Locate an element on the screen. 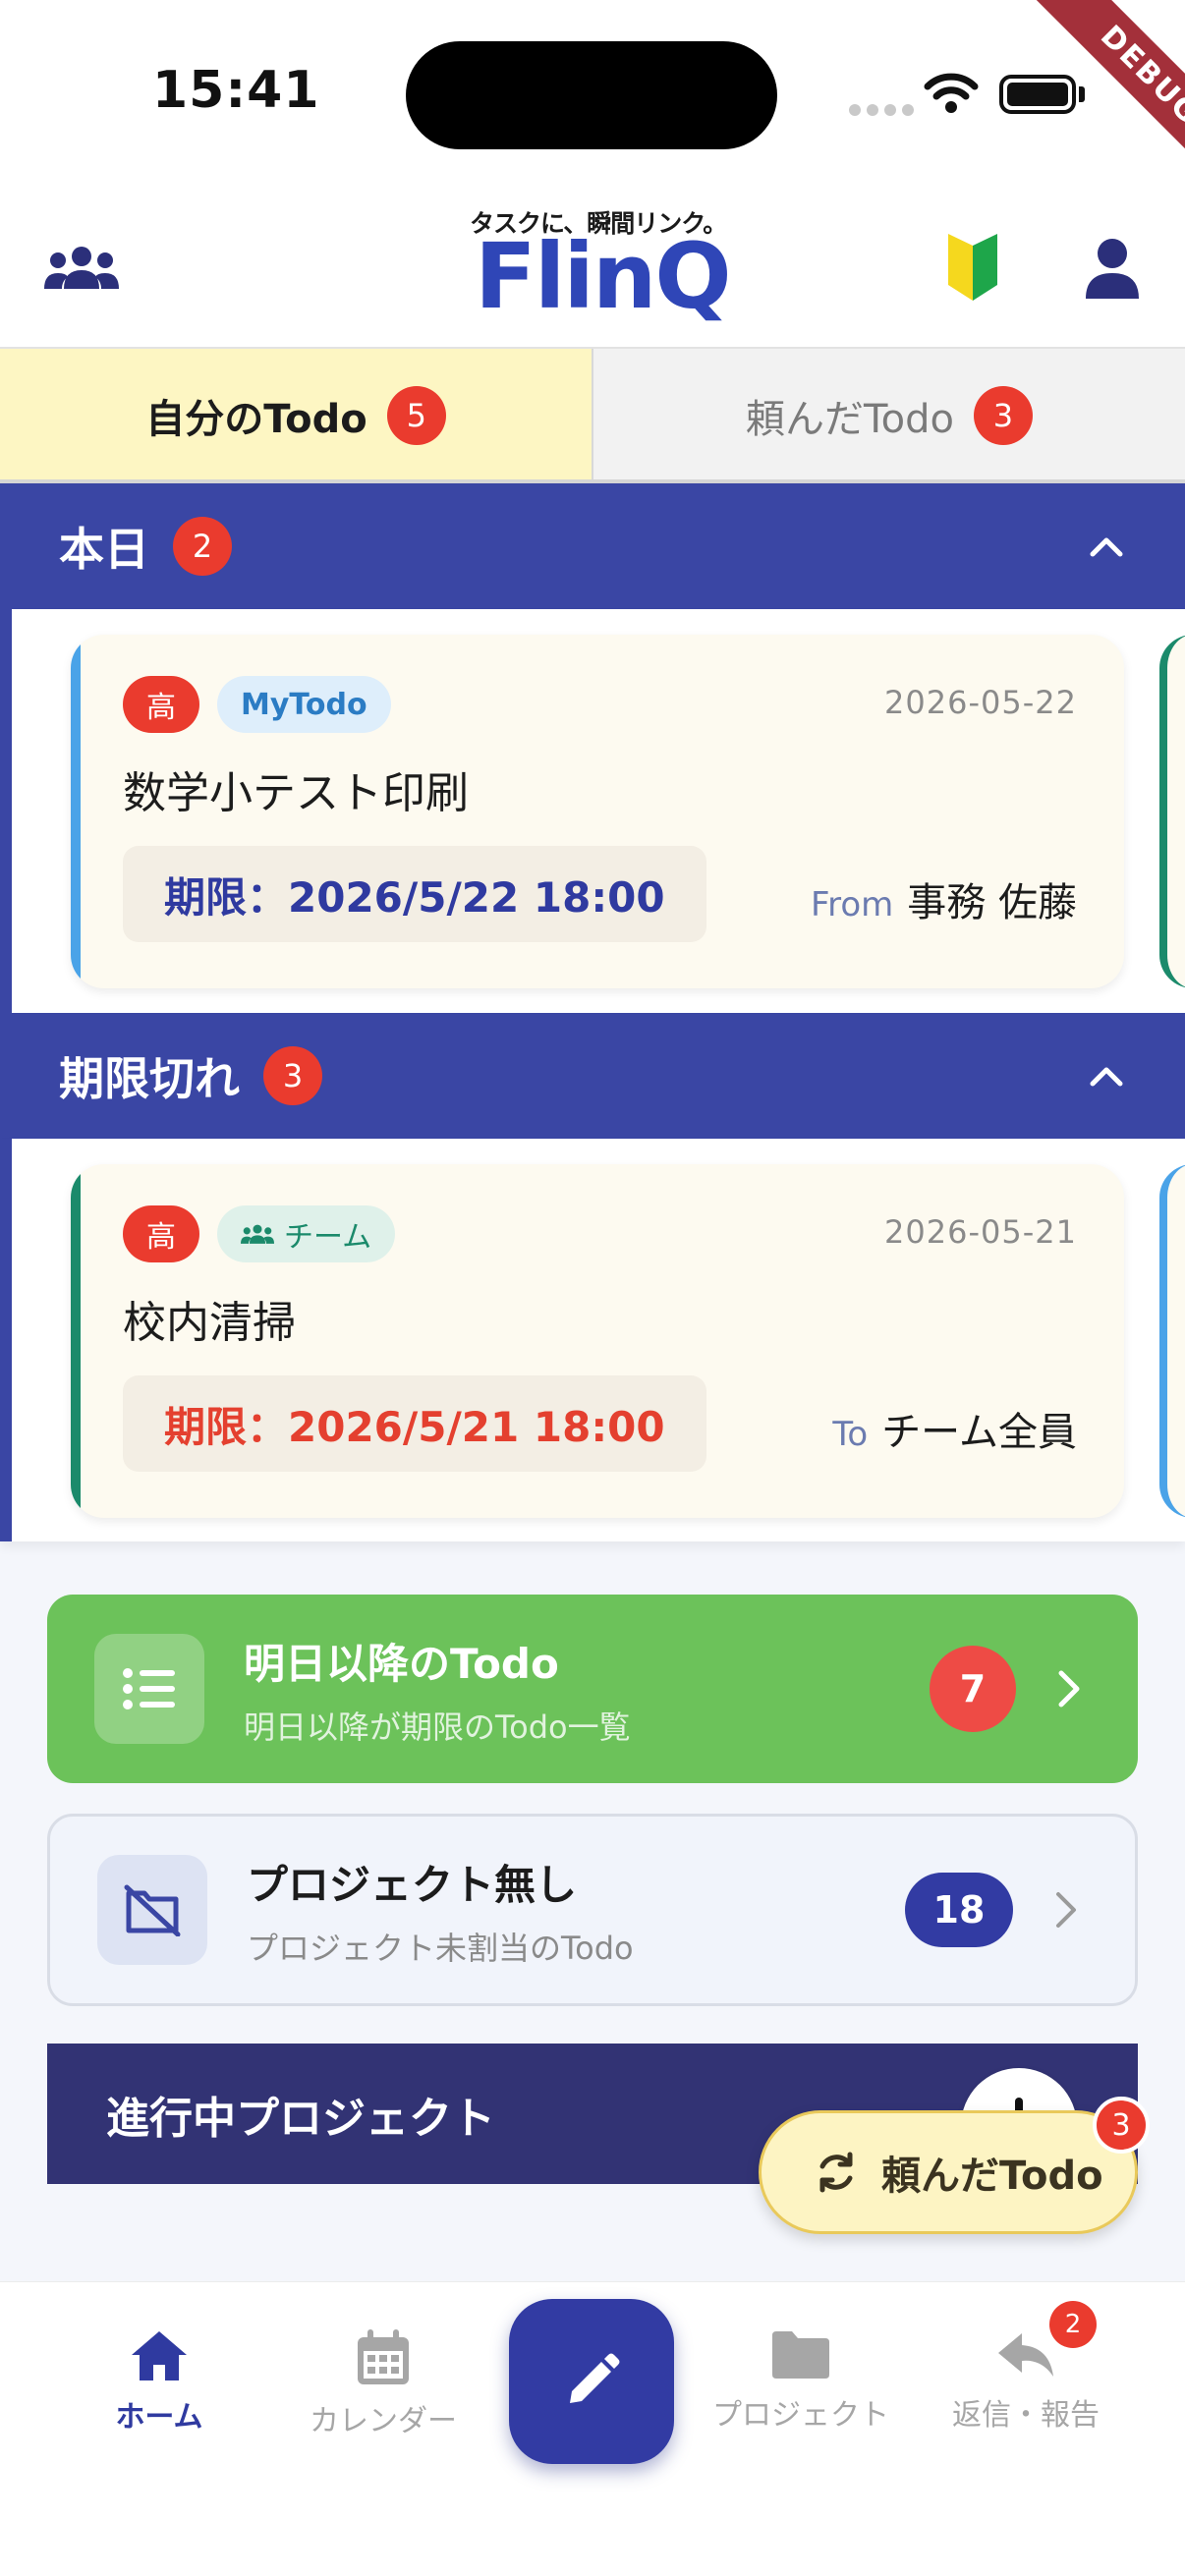 The width and height of the screenshot is (1185, 2576). nav-home-label: ホーム is located at coordinates (159, 2417).